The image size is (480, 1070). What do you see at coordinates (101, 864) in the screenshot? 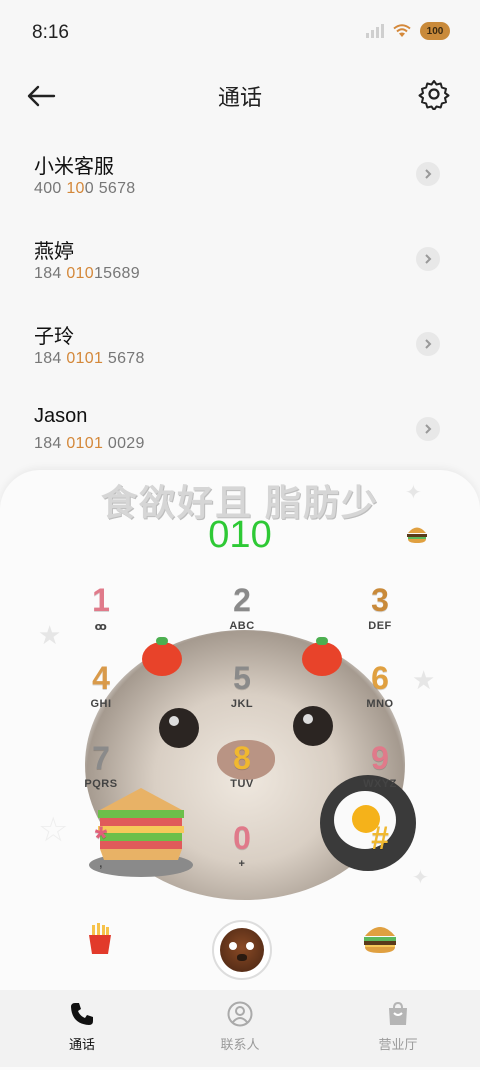
I see `dial-key-letters: ,` at bounding box center [101, 864].